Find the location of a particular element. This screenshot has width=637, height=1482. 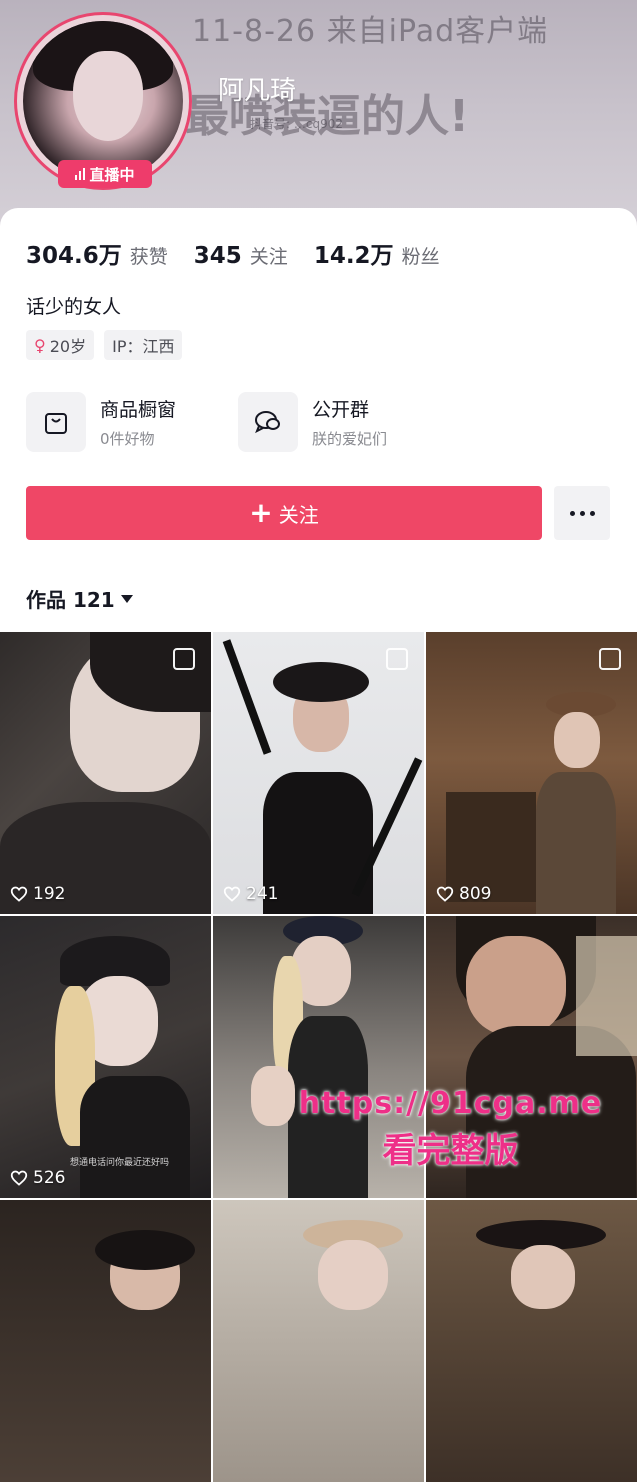

likes-count: 241 is located at coordinates (250, 894).